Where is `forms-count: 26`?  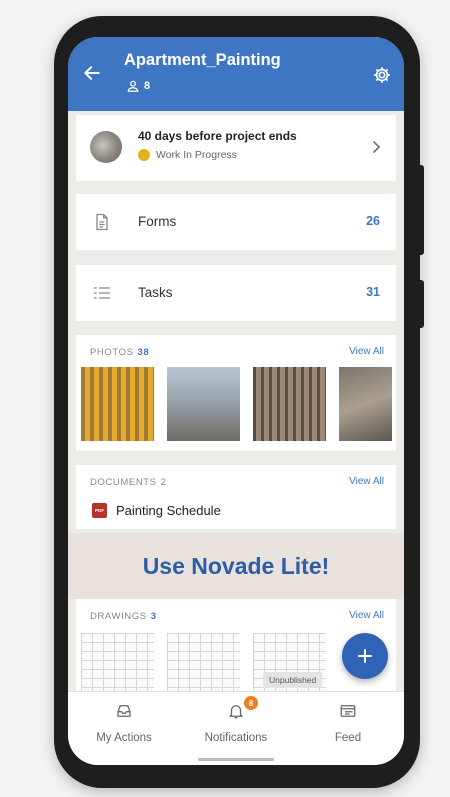 forms-count: 26 is located at coordinates (373, 221).